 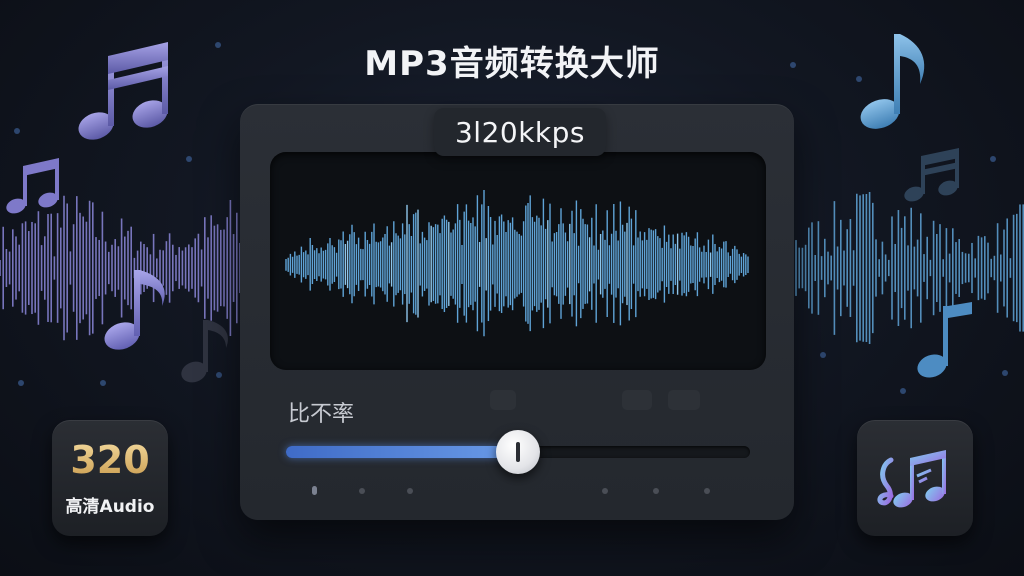 I want to click on eighth-note-icon, so click(x=134, y=310).